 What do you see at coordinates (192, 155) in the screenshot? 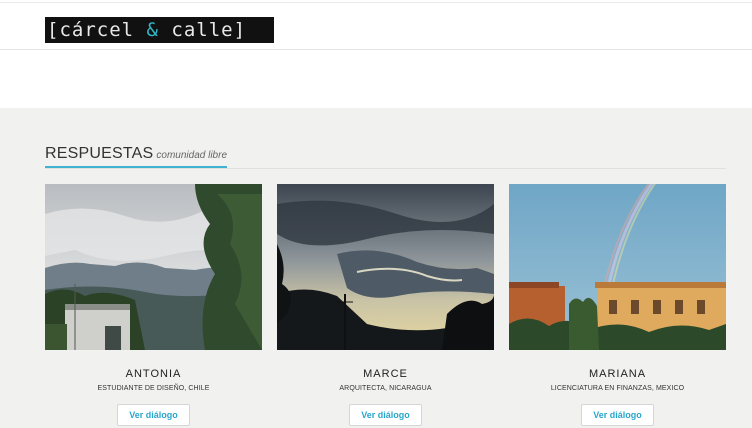
I see `section-subtitle: comunidad libre` at bounding box center [192, 155].